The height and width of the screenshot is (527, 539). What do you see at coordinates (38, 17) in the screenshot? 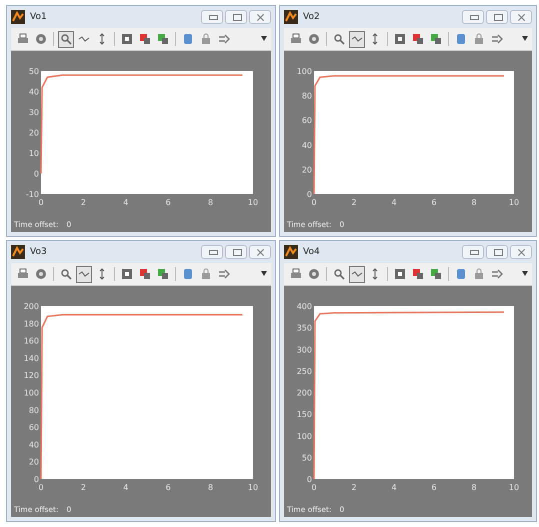
I see `window-title: Vo1` at bounding box center [38, 17].